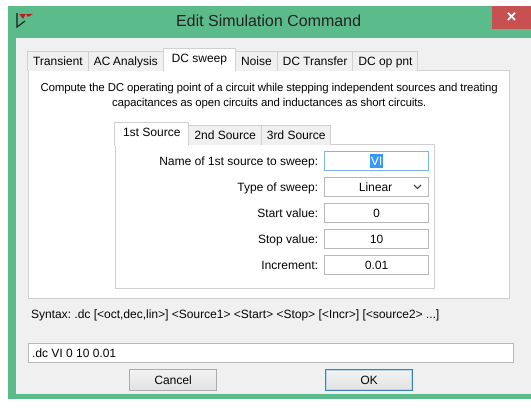  I want to click on syntax-text: Syntax: .dc [<oct,dec,lin>] <Source1> <Start> <Stop> [<Incr>] [<source2> ...], so click(235, 315).